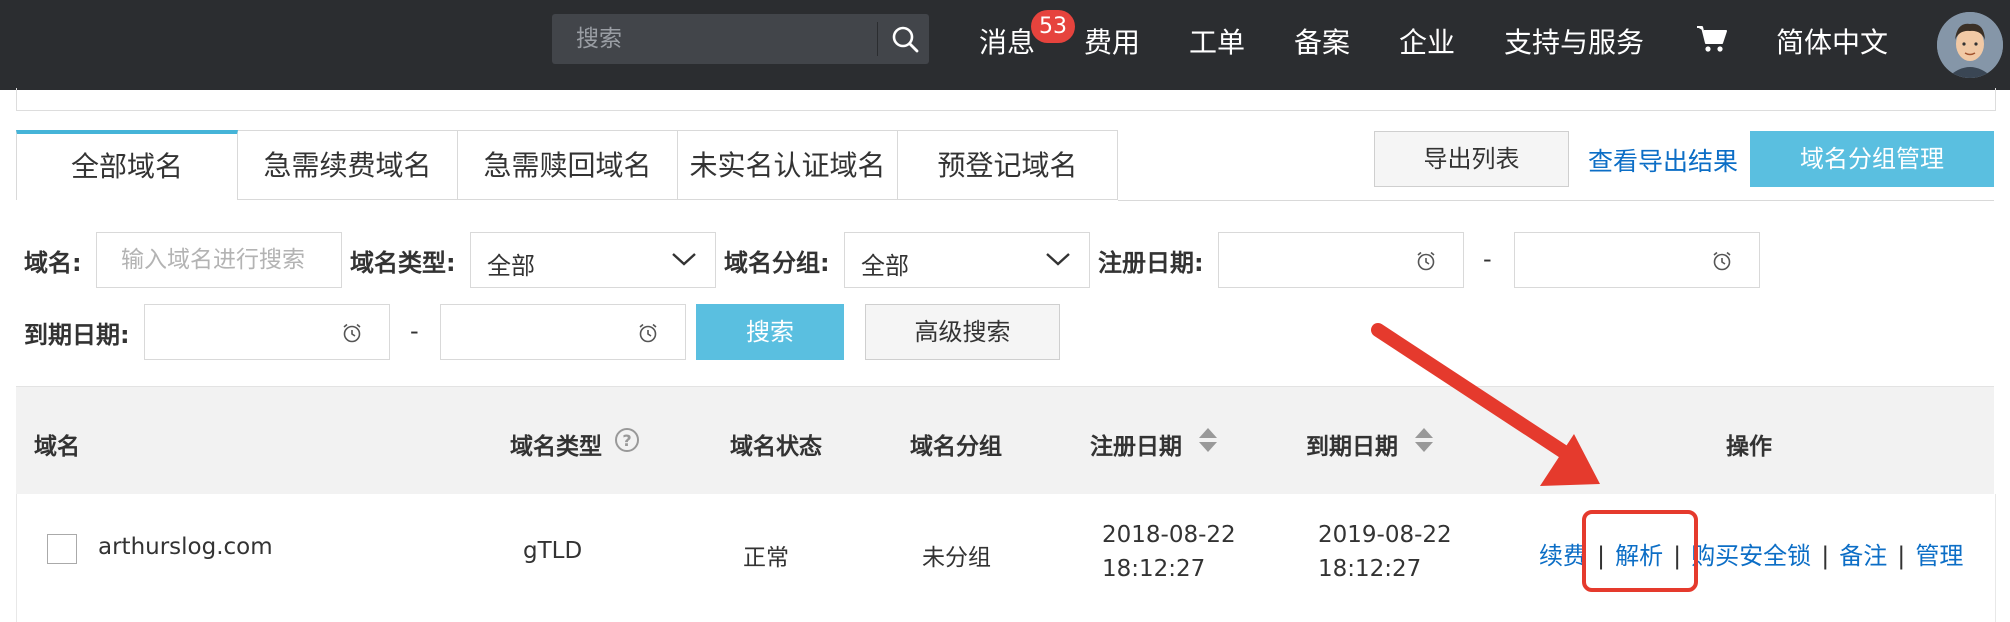 Image resolution: width=2010 pixels, height=622 pixels. I want to click on renew-link: 续费, so click(1563, 556).